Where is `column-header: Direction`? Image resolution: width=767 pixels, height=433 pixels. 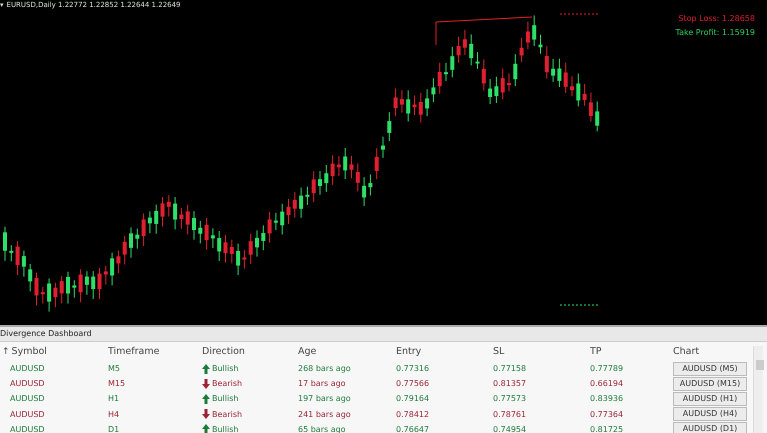
column-header: Direction is located at coordinates (223, 351).